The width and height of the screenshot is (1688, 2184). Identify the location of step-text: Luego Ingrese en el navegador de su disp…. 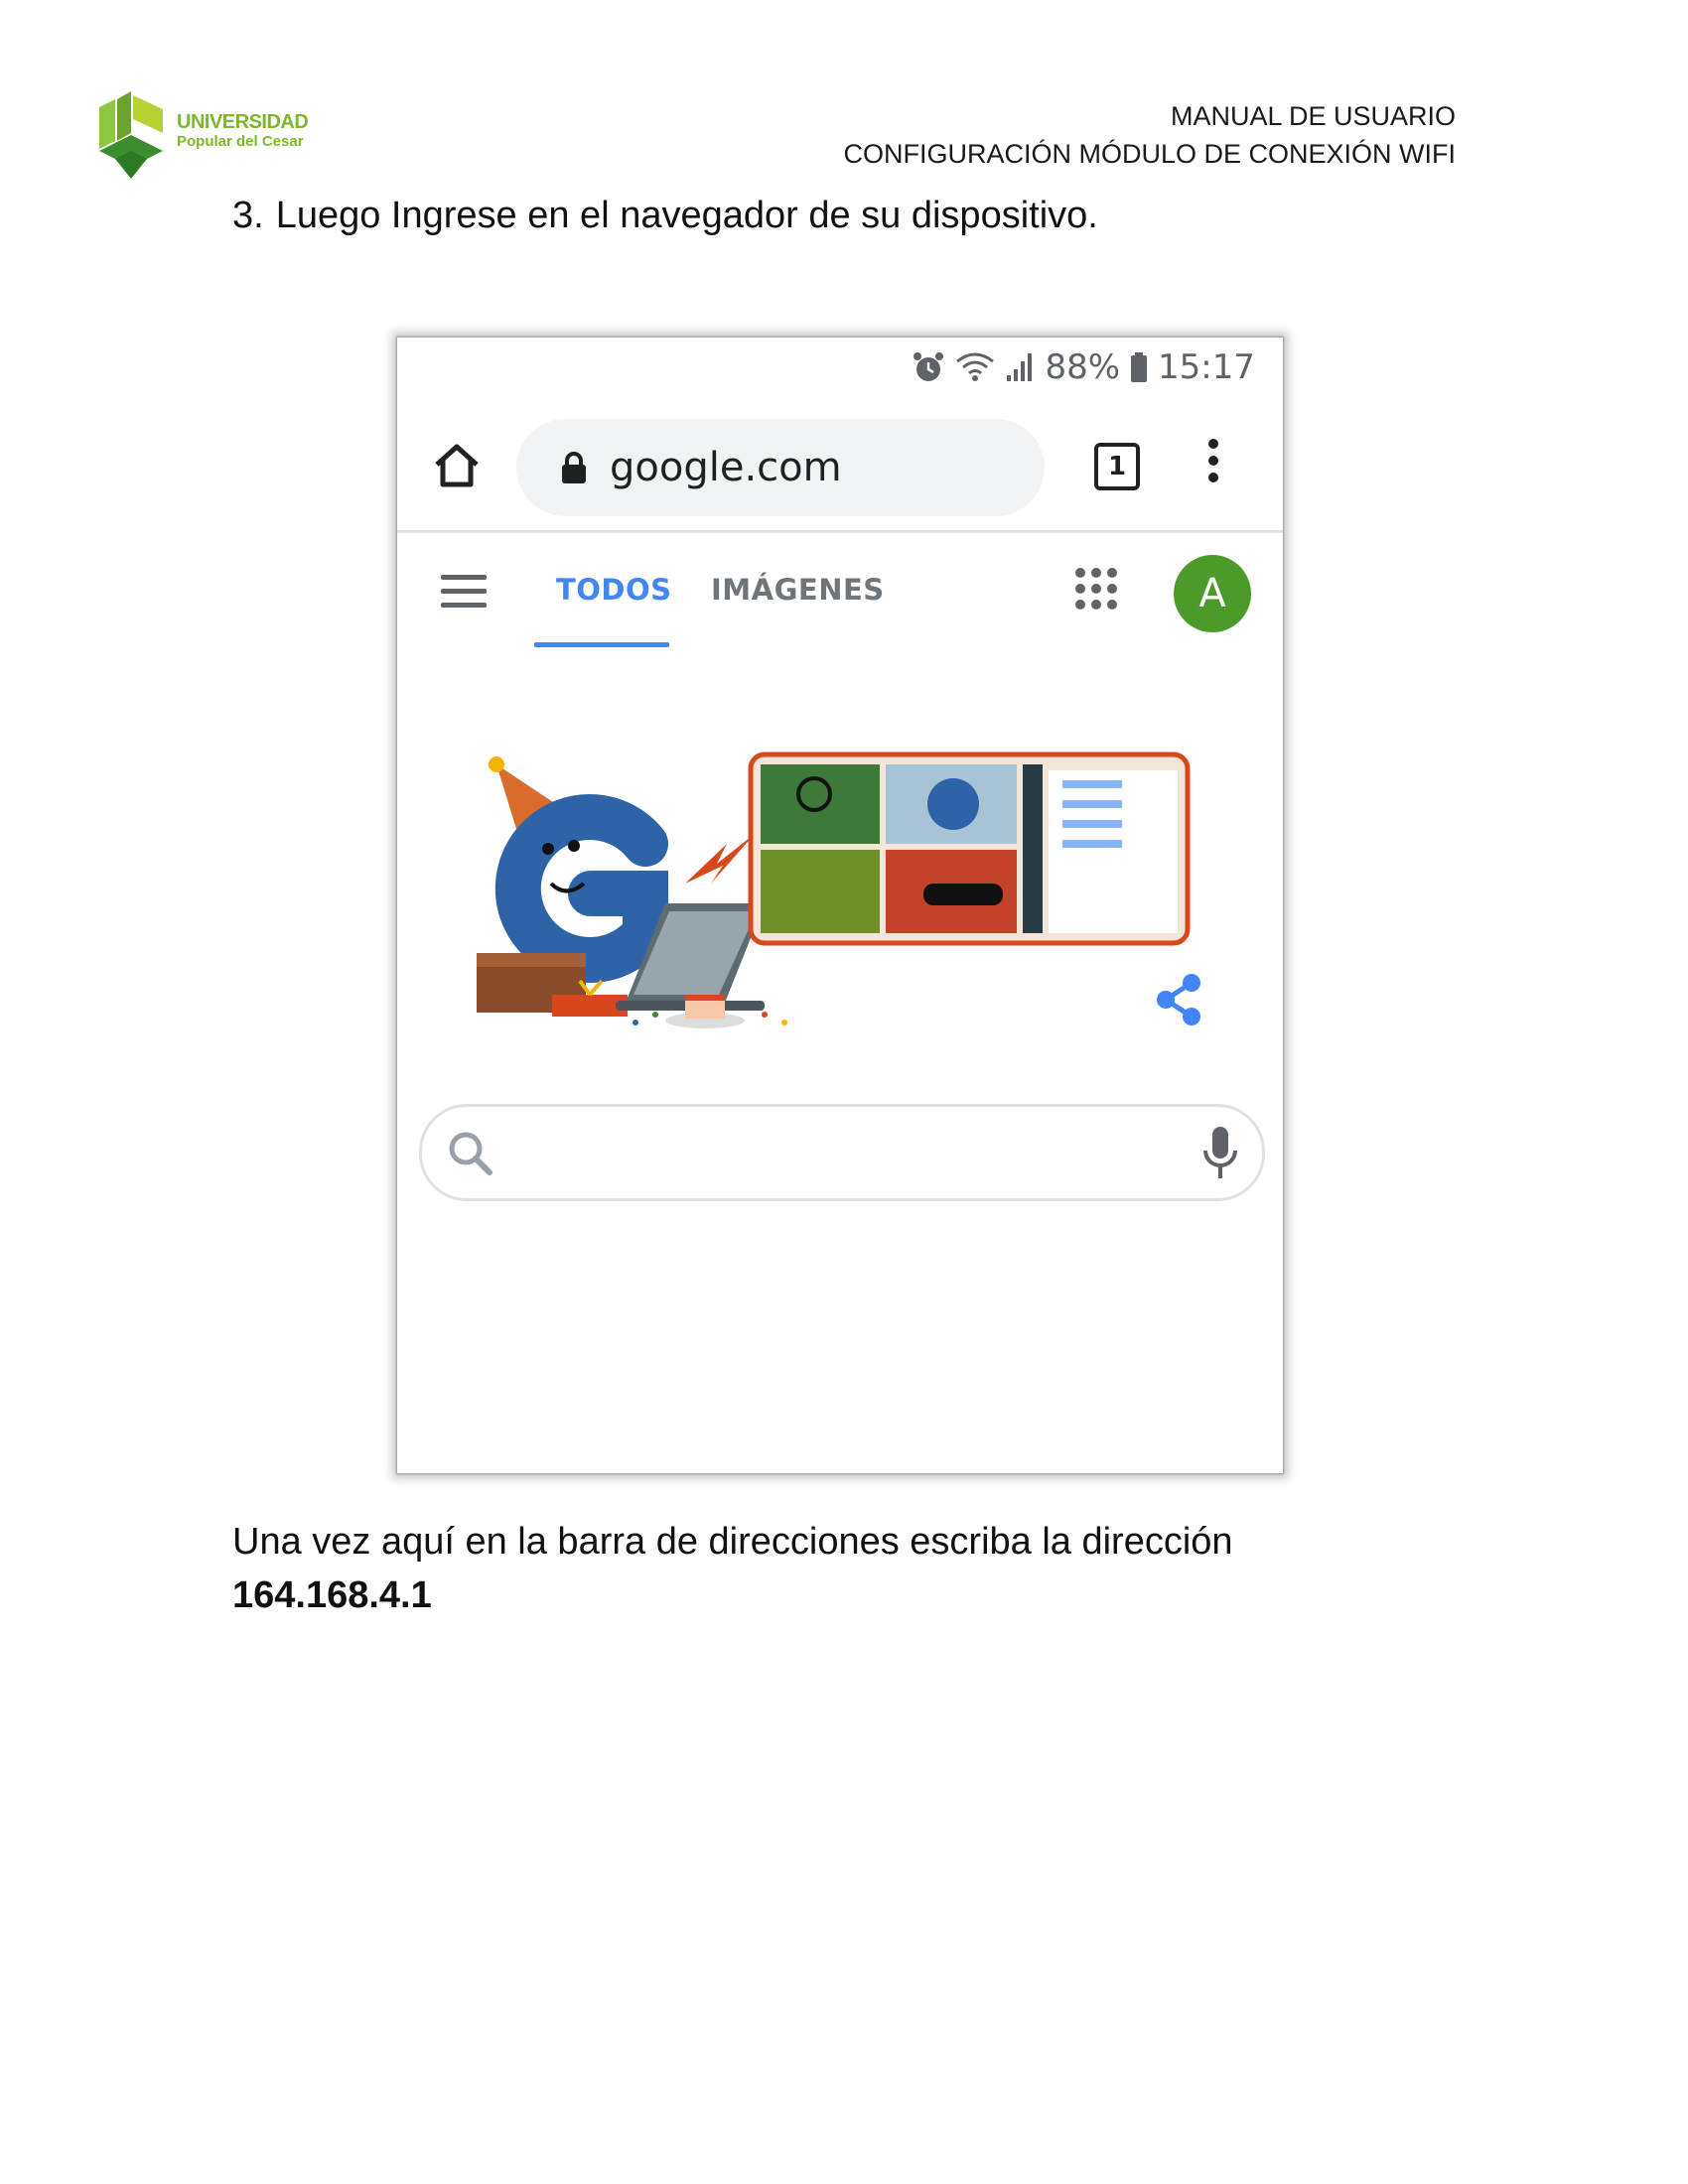
(686, 215).